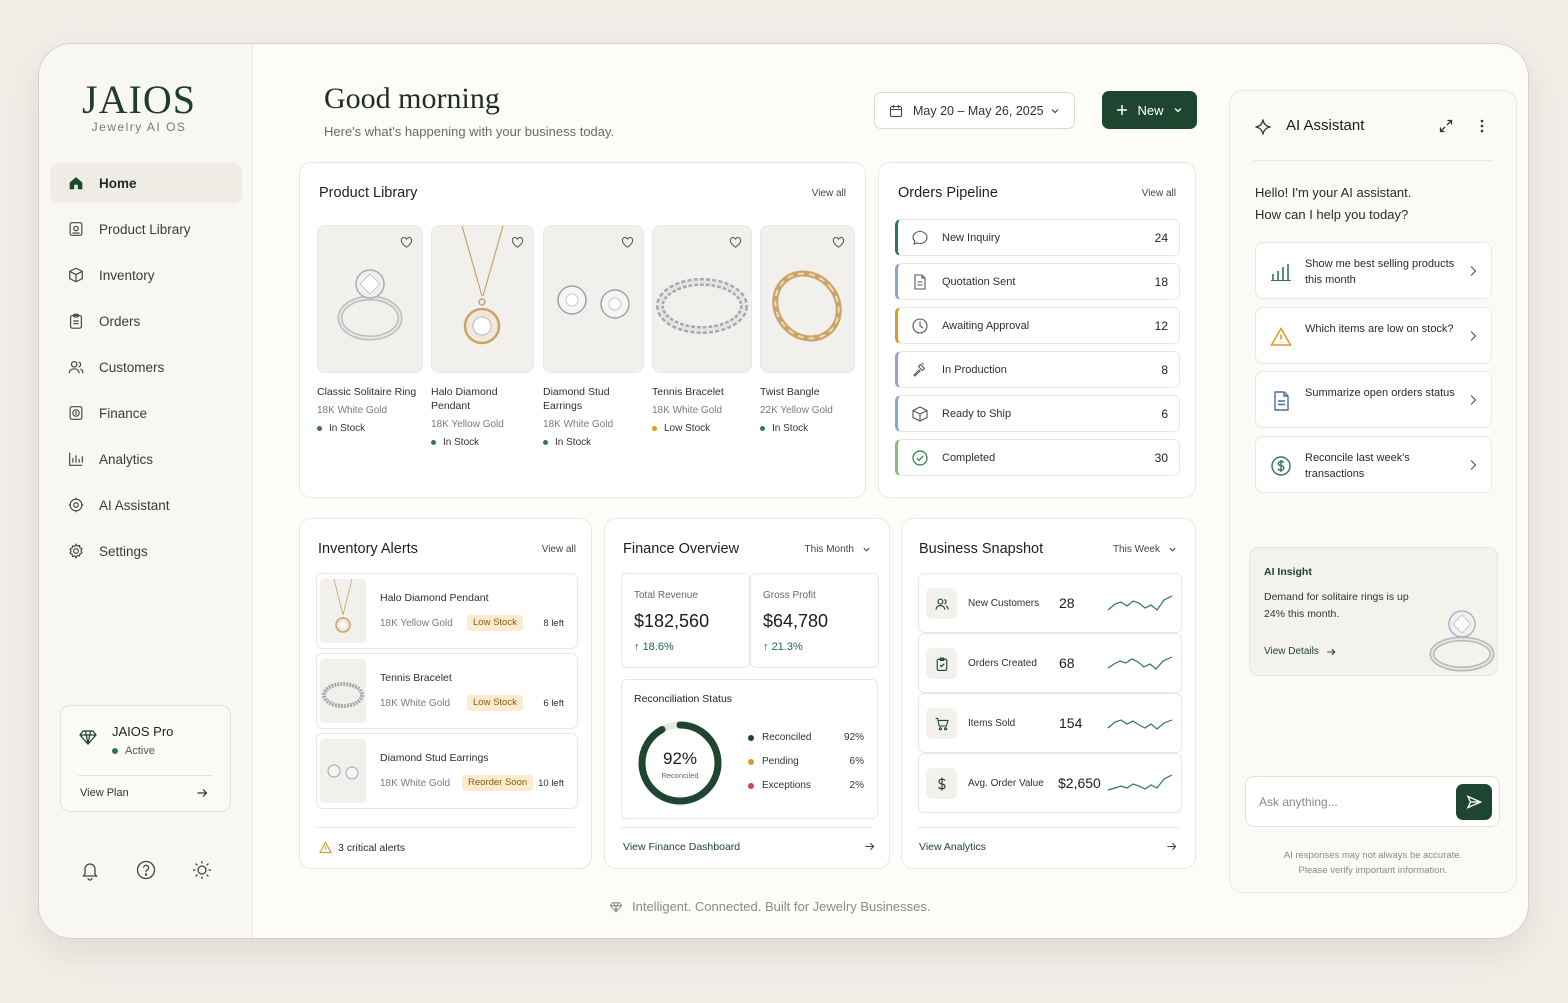 The width and height of the screenshot is (1568, 1003). I want to click on stage-label: Awaiting Approval, so click(986, 325).